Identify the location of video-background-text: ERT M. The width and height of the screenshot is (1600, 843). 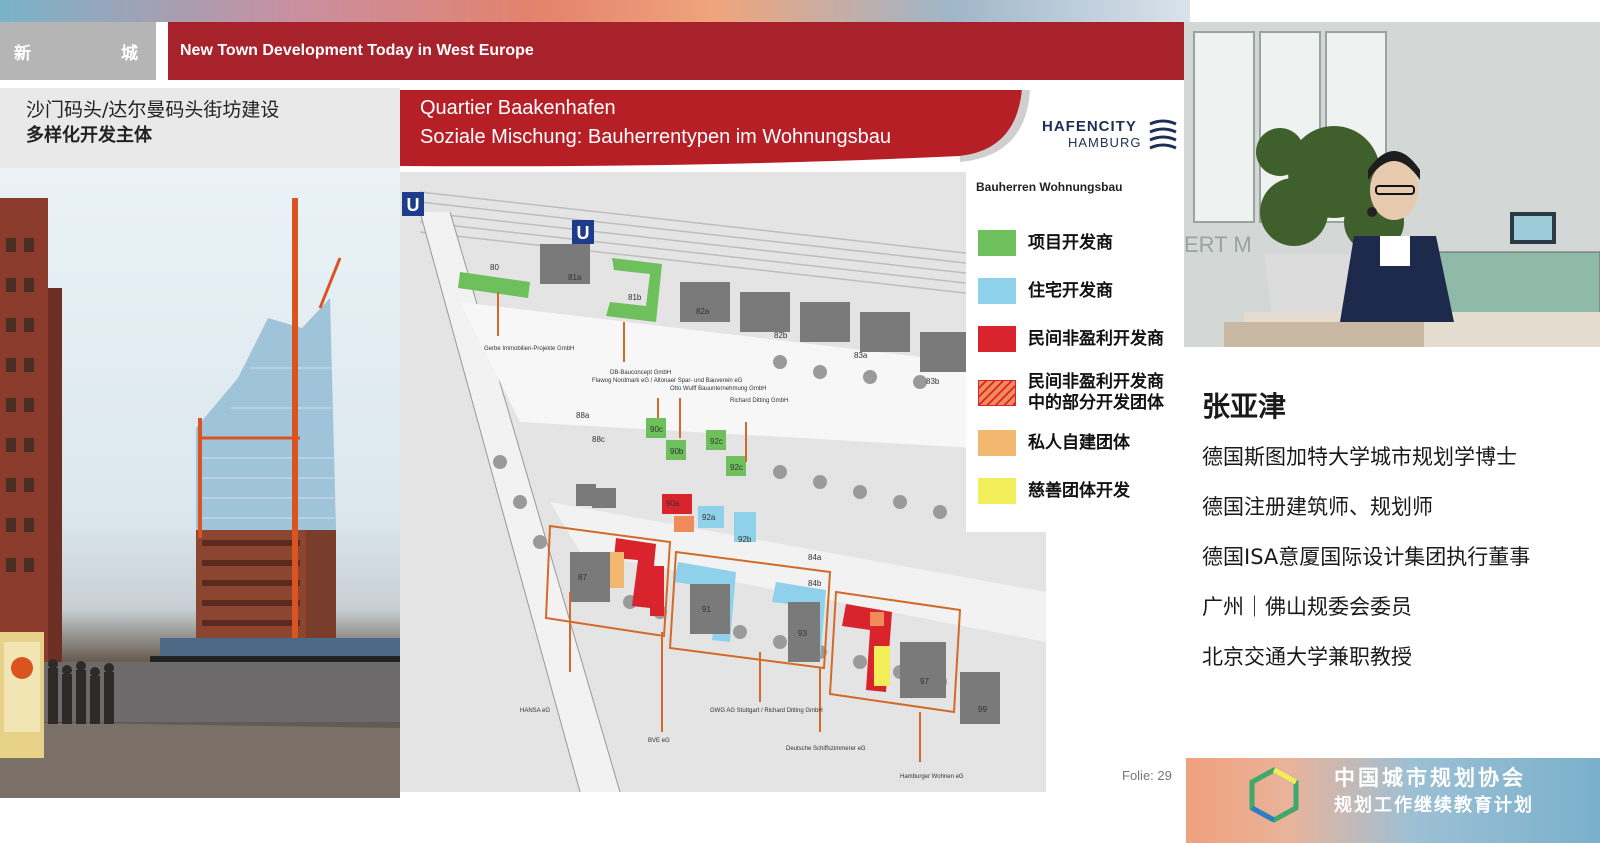
(1218, 244).